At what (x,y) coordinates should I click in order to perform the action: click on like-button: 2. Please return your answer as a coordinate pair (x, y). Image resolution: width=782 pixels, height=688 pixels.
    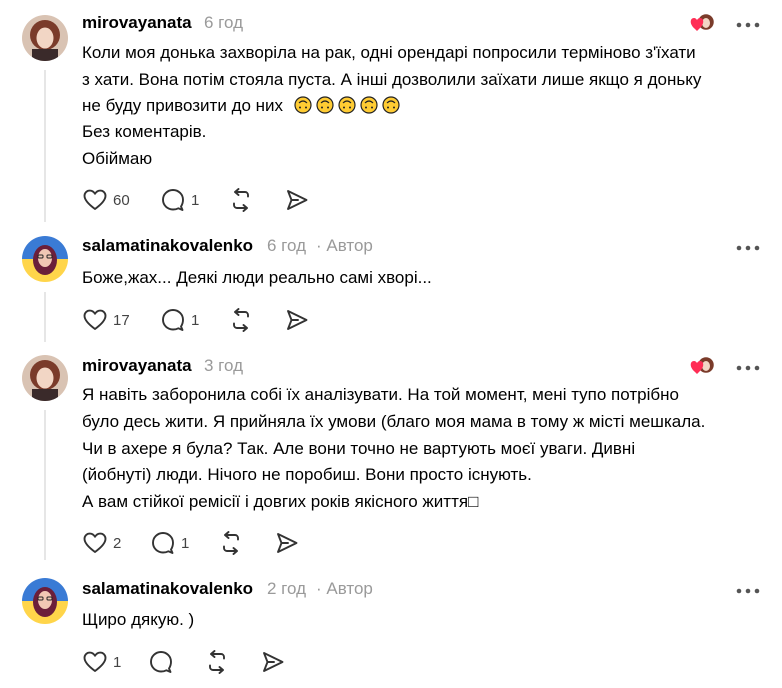
    Looking at the image, I should click on (102, 543).